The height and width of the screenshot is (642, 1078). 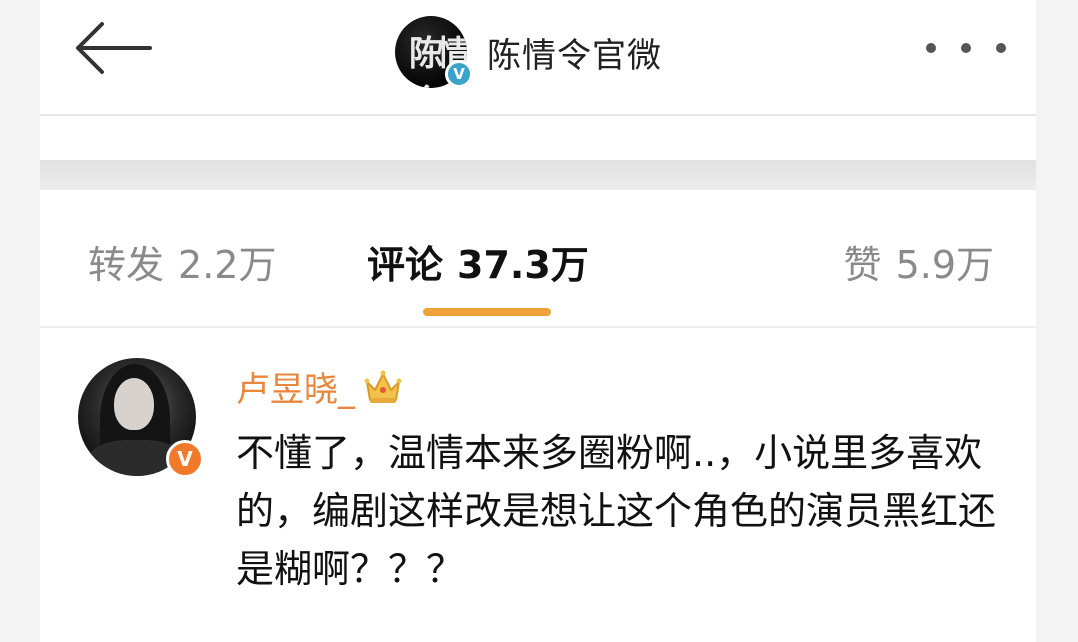 I want to click on back-arrow-icon, so click(x=114, y=48).